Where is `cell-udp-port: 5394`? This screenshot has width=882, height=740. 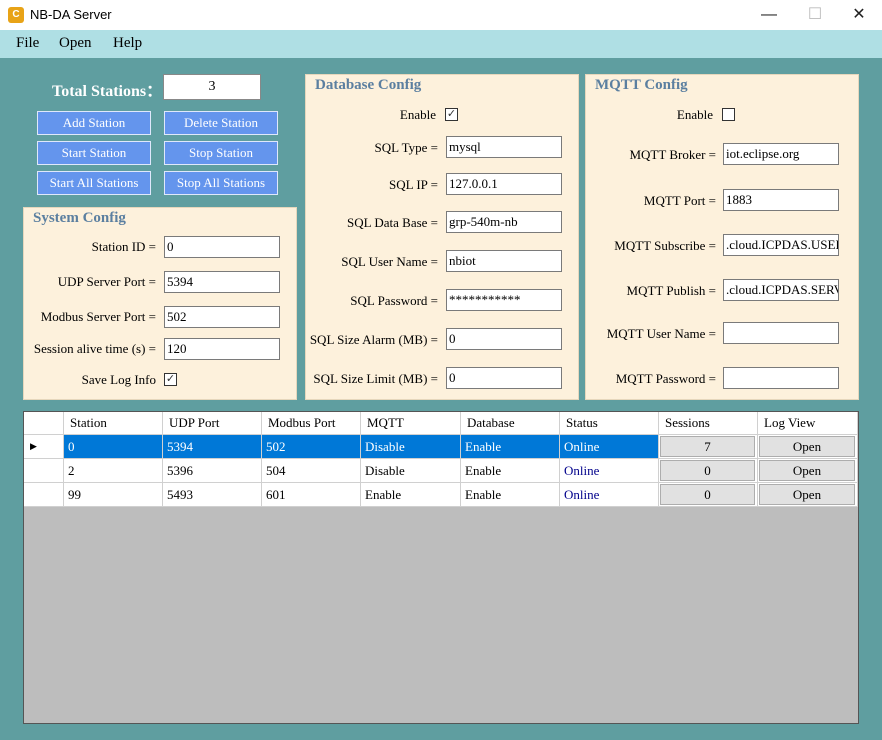
cell-udp-port: 5394 is located at coordinates (212, 447).